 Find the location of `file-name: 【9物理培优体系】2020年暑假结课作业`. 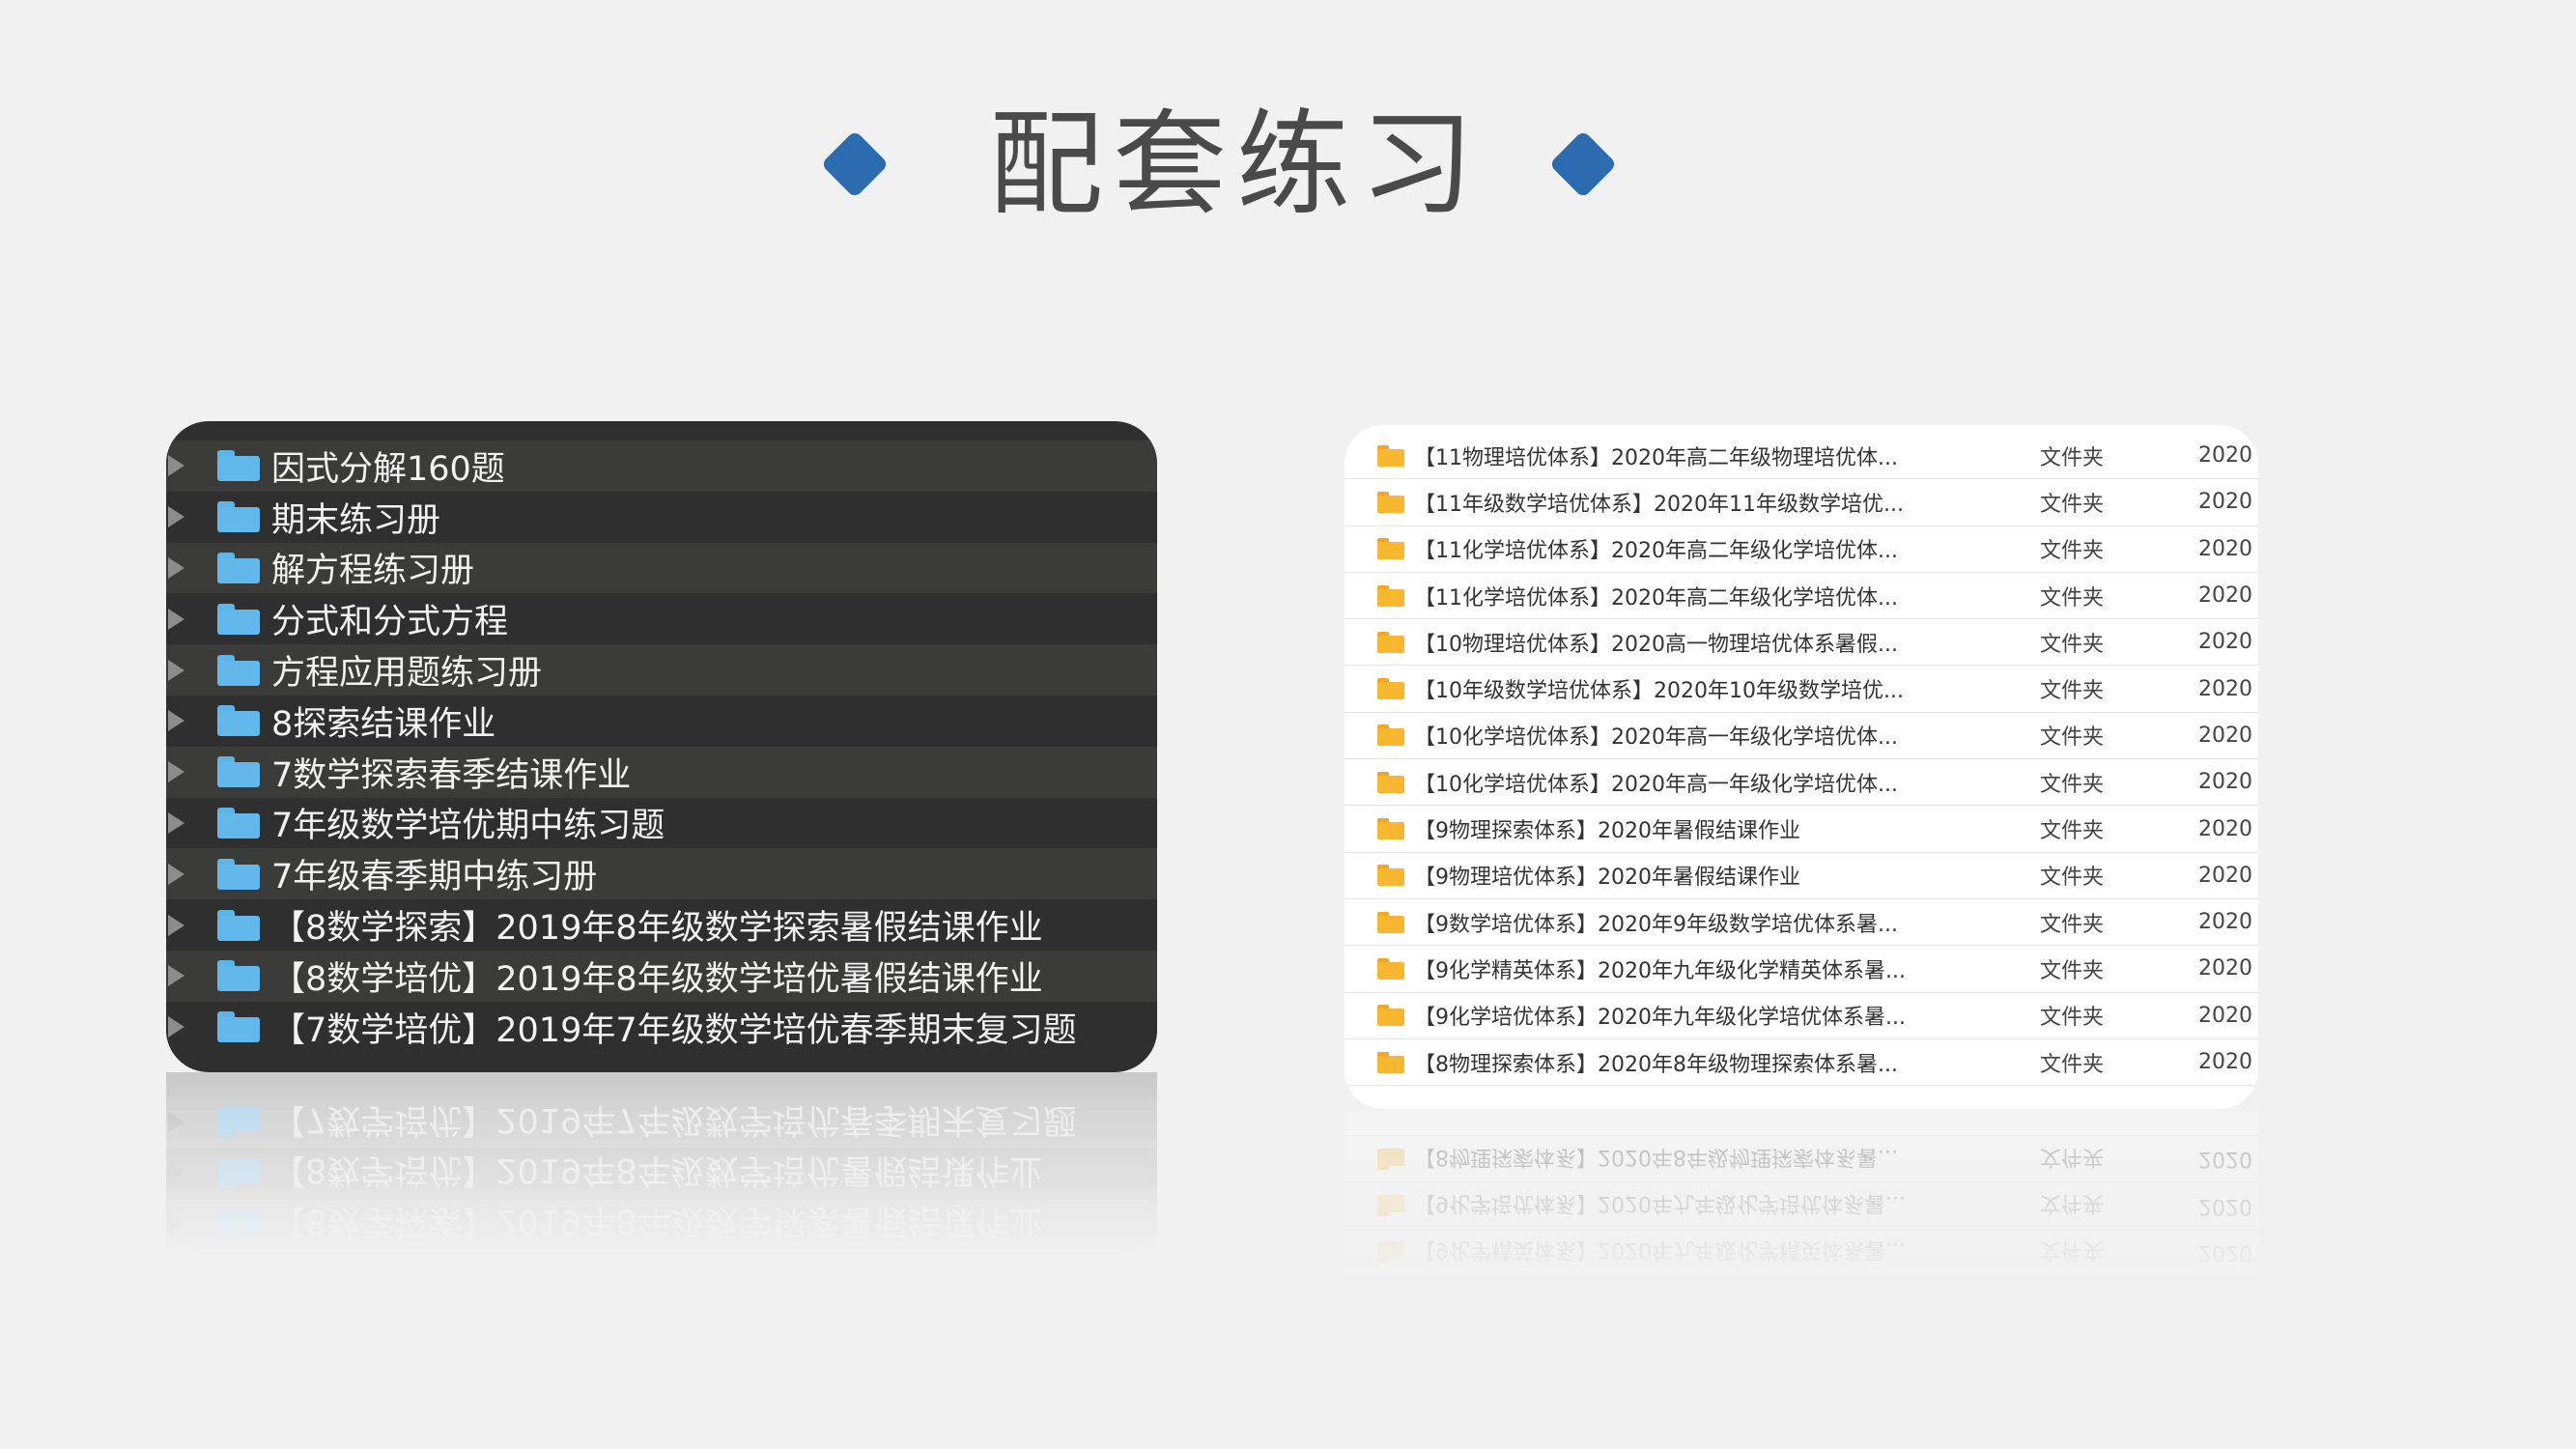

file-name: 【9物理培优体系】2020年暑假结课作业 is located at coordinates (1607, 878).